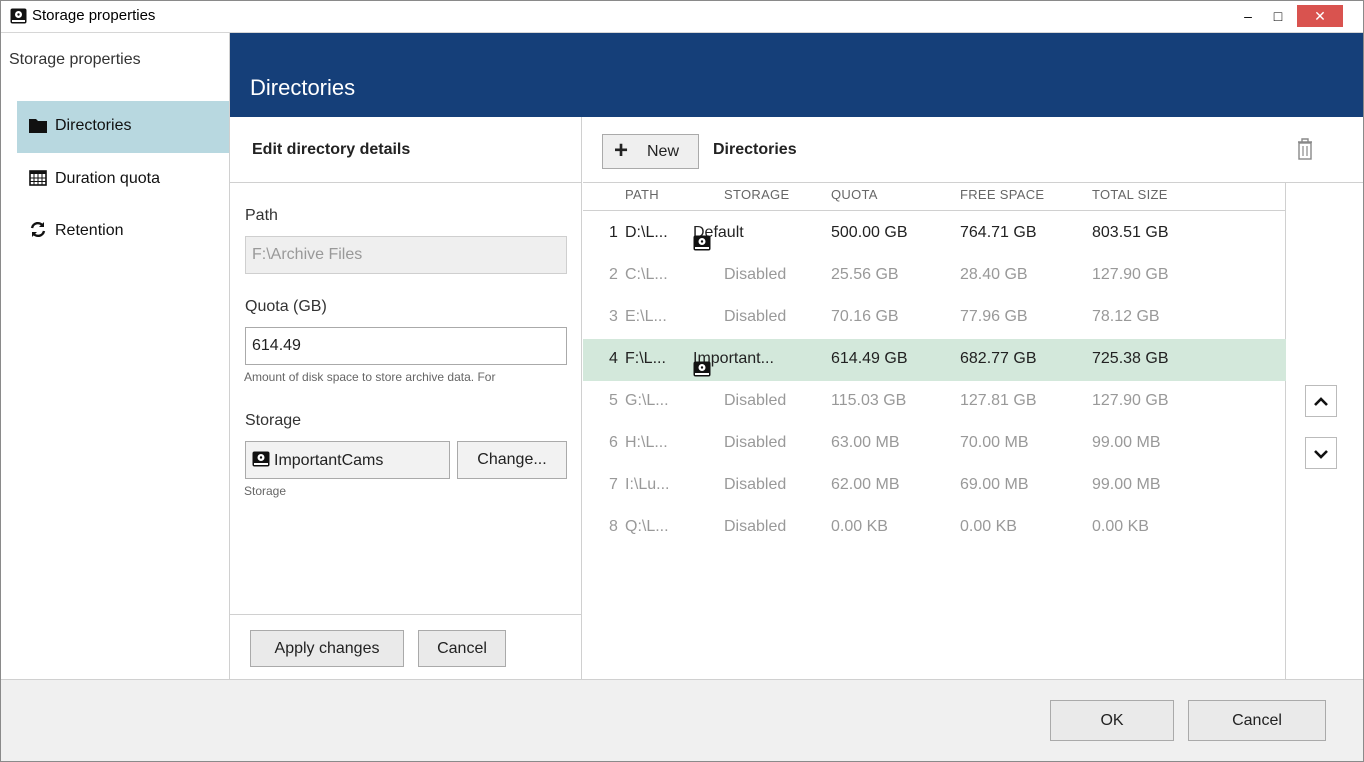  What do you see at coordinates (682, 720) in the screenshot?
I see `dialog-footer: OK Cancel` at bounding box center [682, 720].